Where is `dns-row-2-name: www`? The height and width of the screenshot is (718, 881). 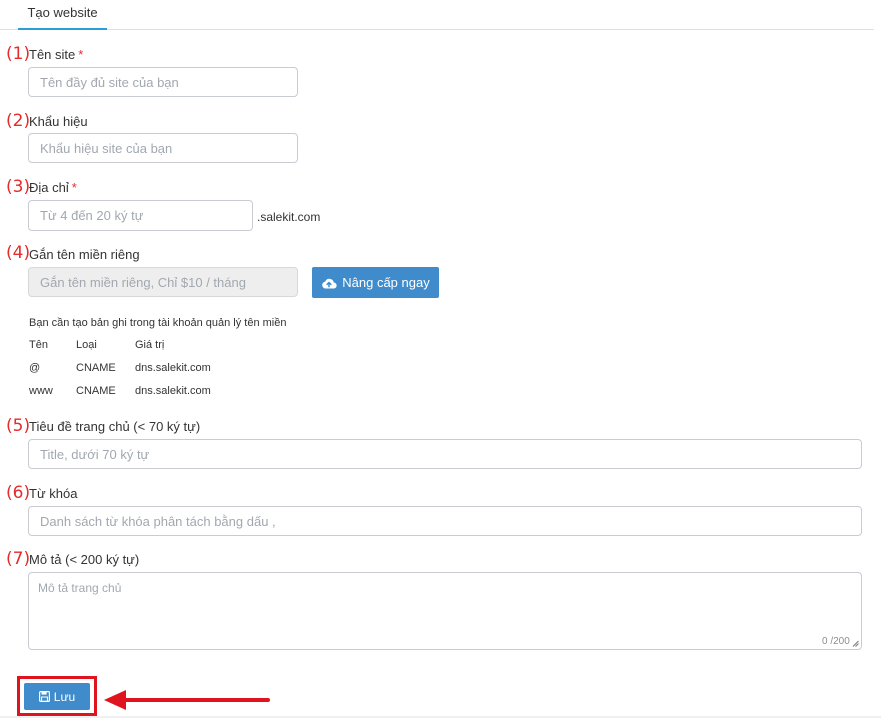
dns-row-2-name: www is located at coordinates (41, 391).